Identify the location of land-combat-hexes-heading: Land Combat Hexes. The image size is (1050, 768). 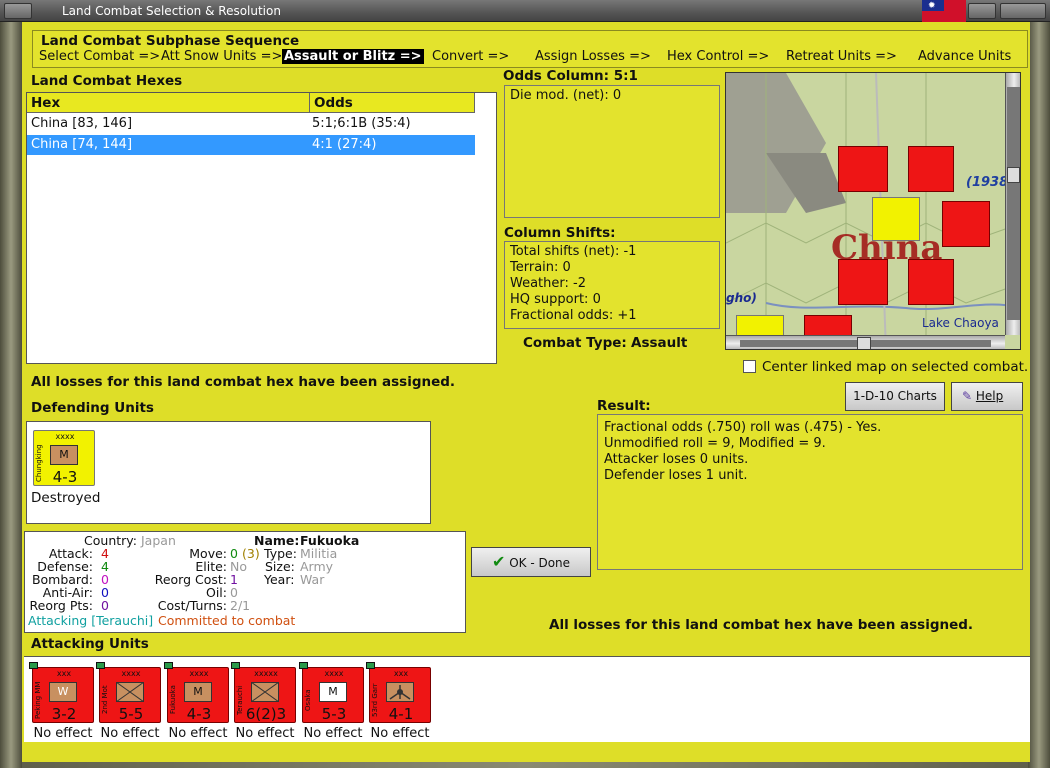
(107, 81).